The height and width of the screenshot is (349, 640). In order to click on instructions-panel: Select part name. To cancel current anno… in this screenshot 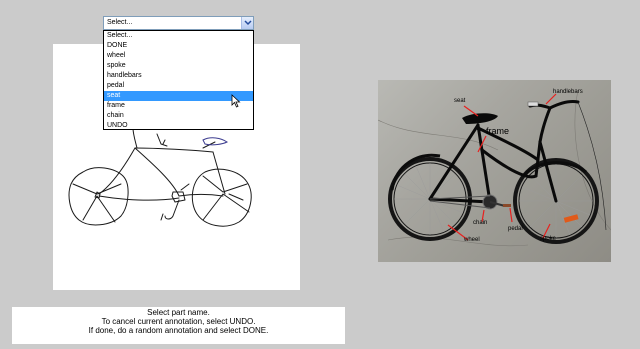, I will do `click(178, 325)`.